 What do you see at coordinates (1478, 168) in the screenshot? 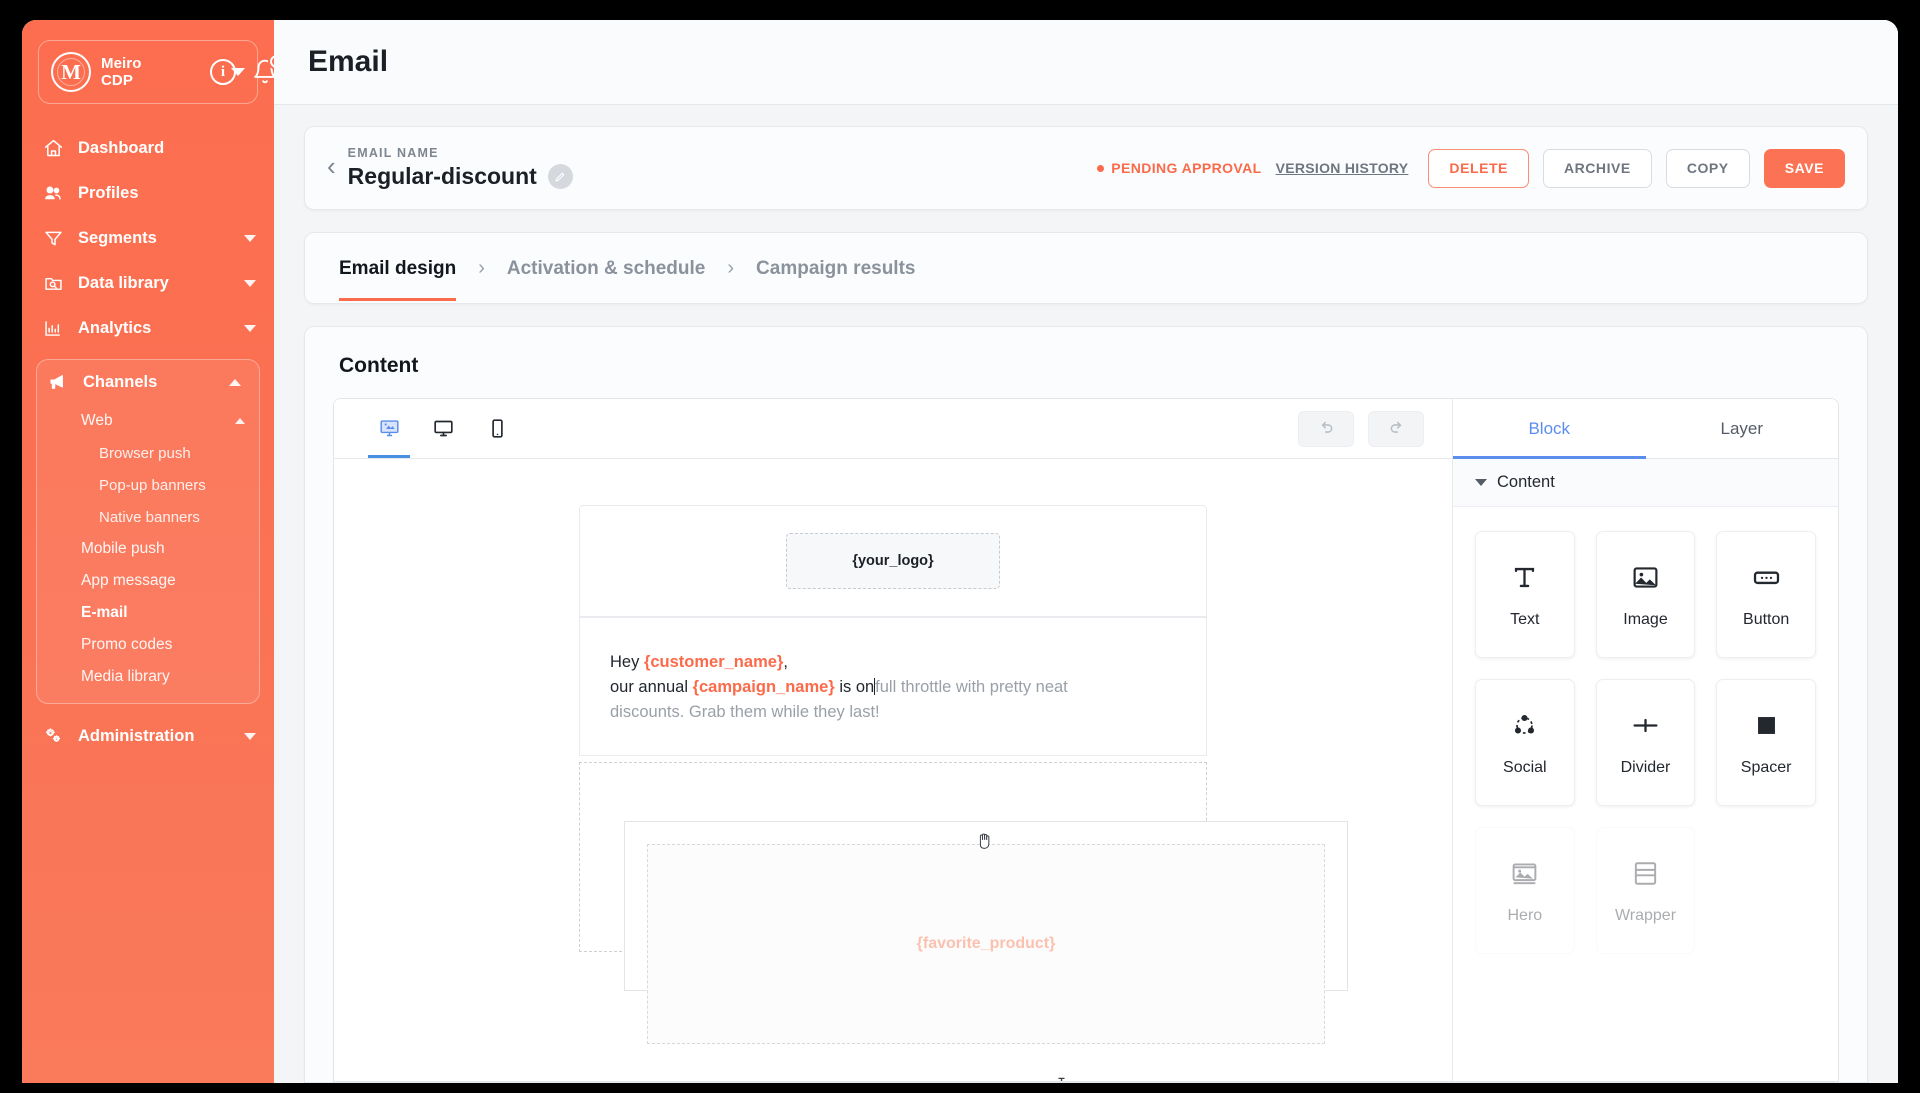
I see `delete-button: DELETE` at bounding box center [1478, 168].